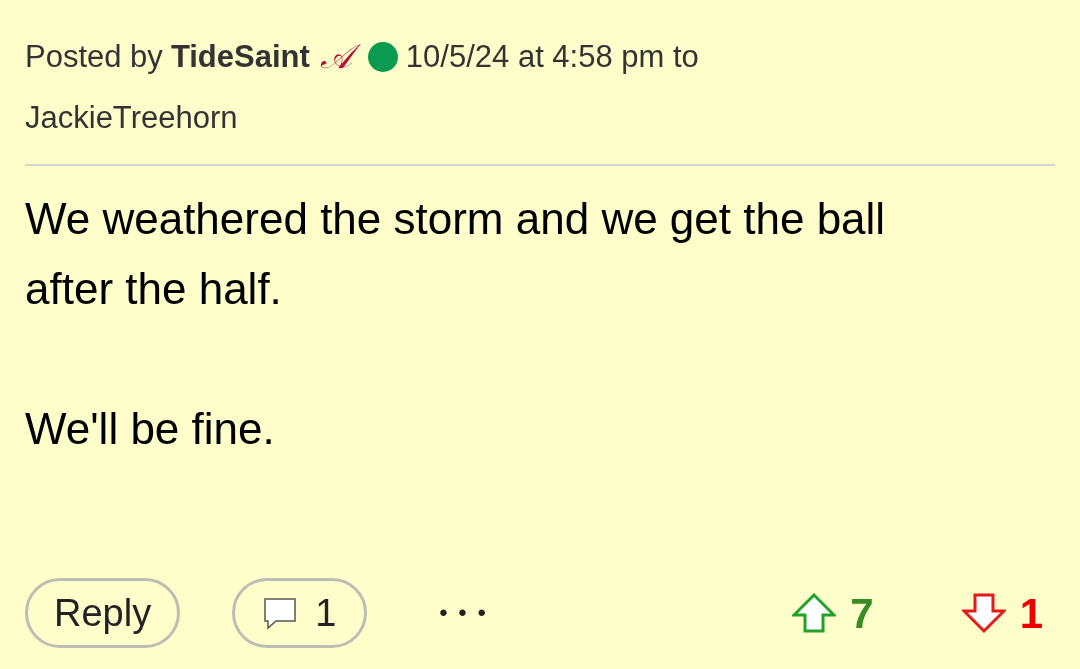 This screenshot has height=669, width=1080. Describe the element at coordinates (150, 429) in the screenshot. I see `post-paragraph: We'll be fine.` at that location.